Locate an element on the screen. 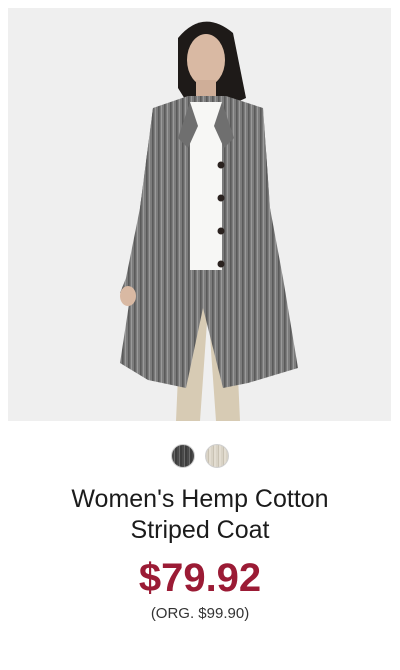 This screenshot has height=670, width=400. swatch-natural-stripe is located at coordinates (217, 456).